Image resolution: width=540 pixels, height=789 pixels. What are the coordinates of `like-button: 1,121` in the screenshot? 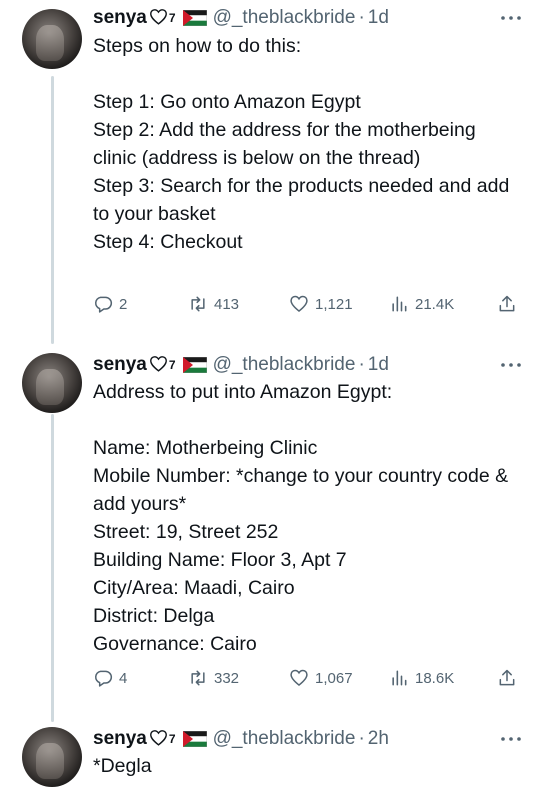 It's located at (321, 304).